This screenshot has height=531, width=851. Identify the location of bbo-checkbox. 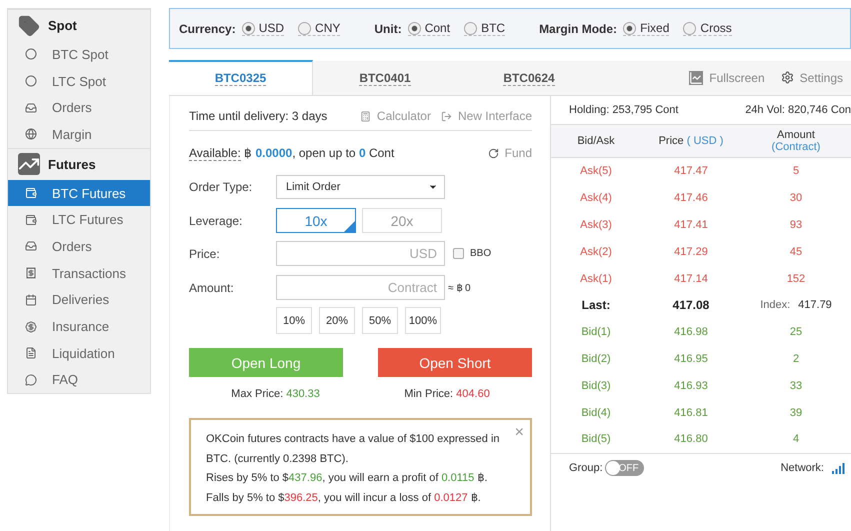
(458, 253).